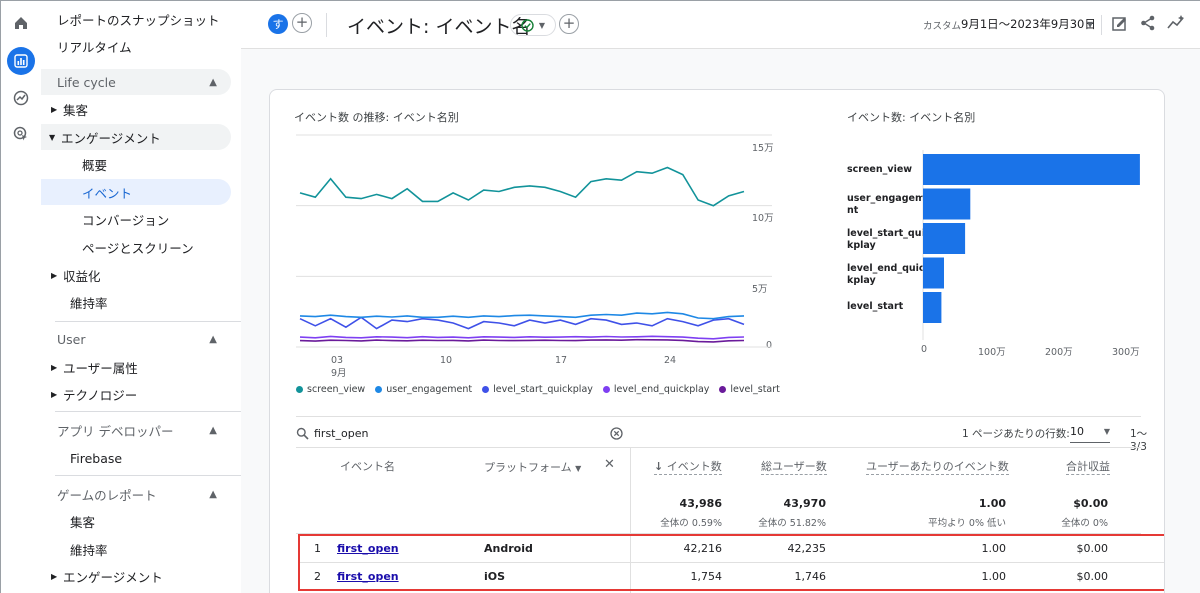 Image resolution: width=1200 pixels, height=593 pixels. What do you see at coordinates (100, 368) in the screenshot?
I see `sidebar-item-label: ユーザー属性` at bounding box center [100, 368].